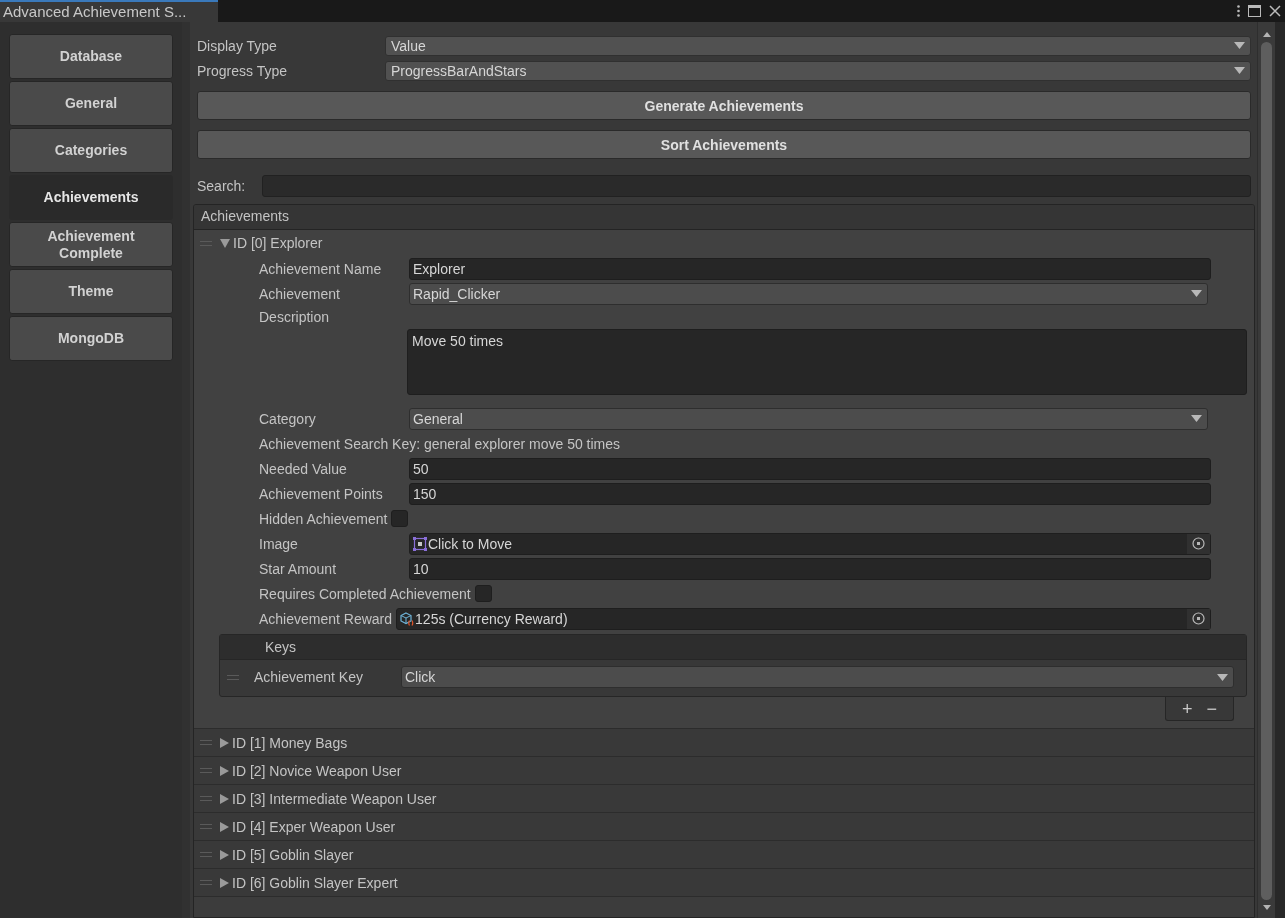 Image resolution: width=1285 pixels, height=918 pixels. Describe the element at coordinates (315, 882) in the screenshot. I see `achievement-title: ID [6] Goblin Slayer Expert` at that location.